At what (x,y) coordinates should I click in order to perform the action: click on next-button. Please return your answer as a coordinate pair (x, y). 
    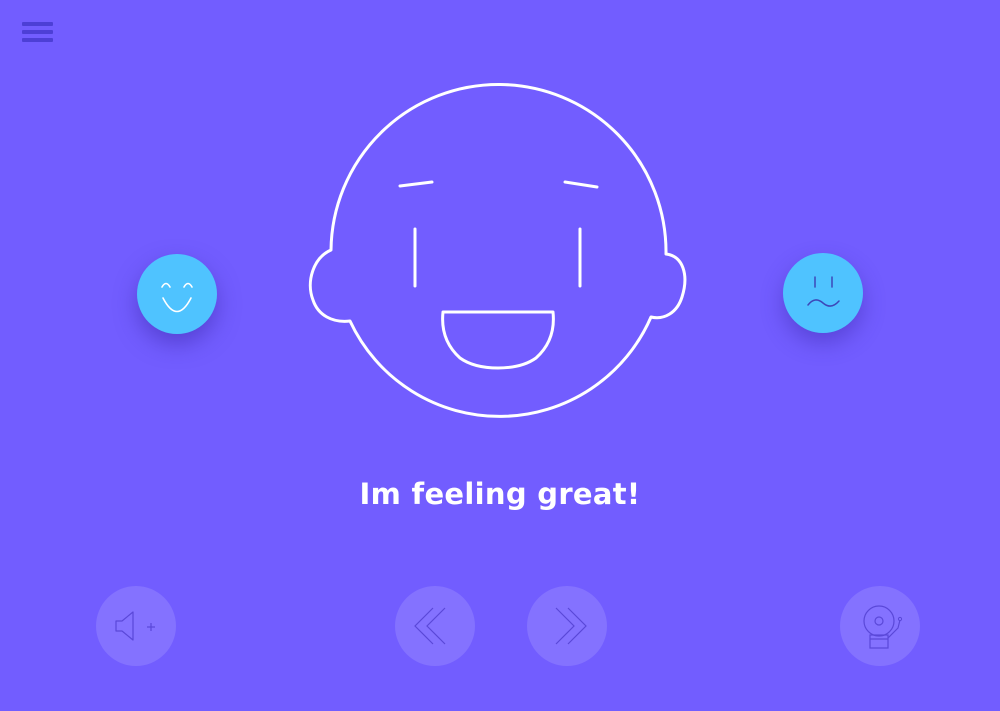
    Looking at the image, I should click on (567, 626).